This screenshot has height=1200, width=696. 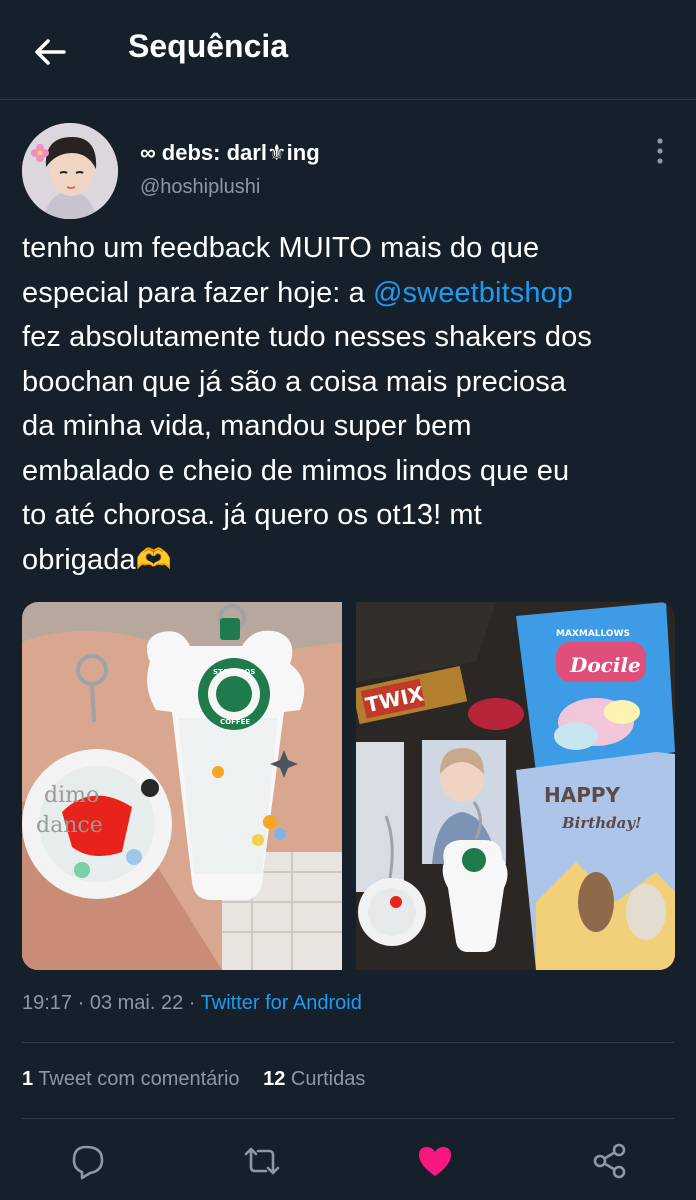 I want to click on tweet-text-line: embalado e cheio de mimos lindos que eu, so click(x=352, y=471).